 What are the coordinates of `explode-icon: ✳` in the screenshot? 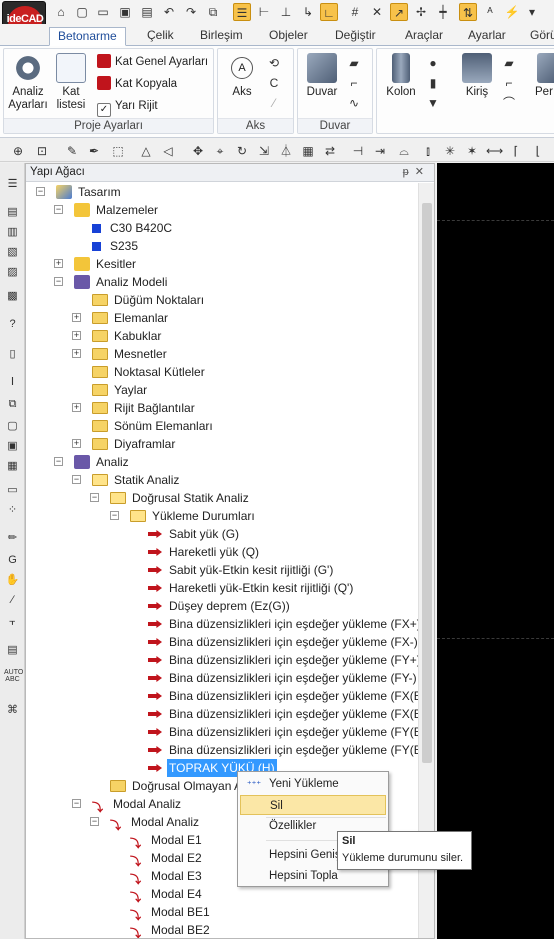 It's located at (450, 151).